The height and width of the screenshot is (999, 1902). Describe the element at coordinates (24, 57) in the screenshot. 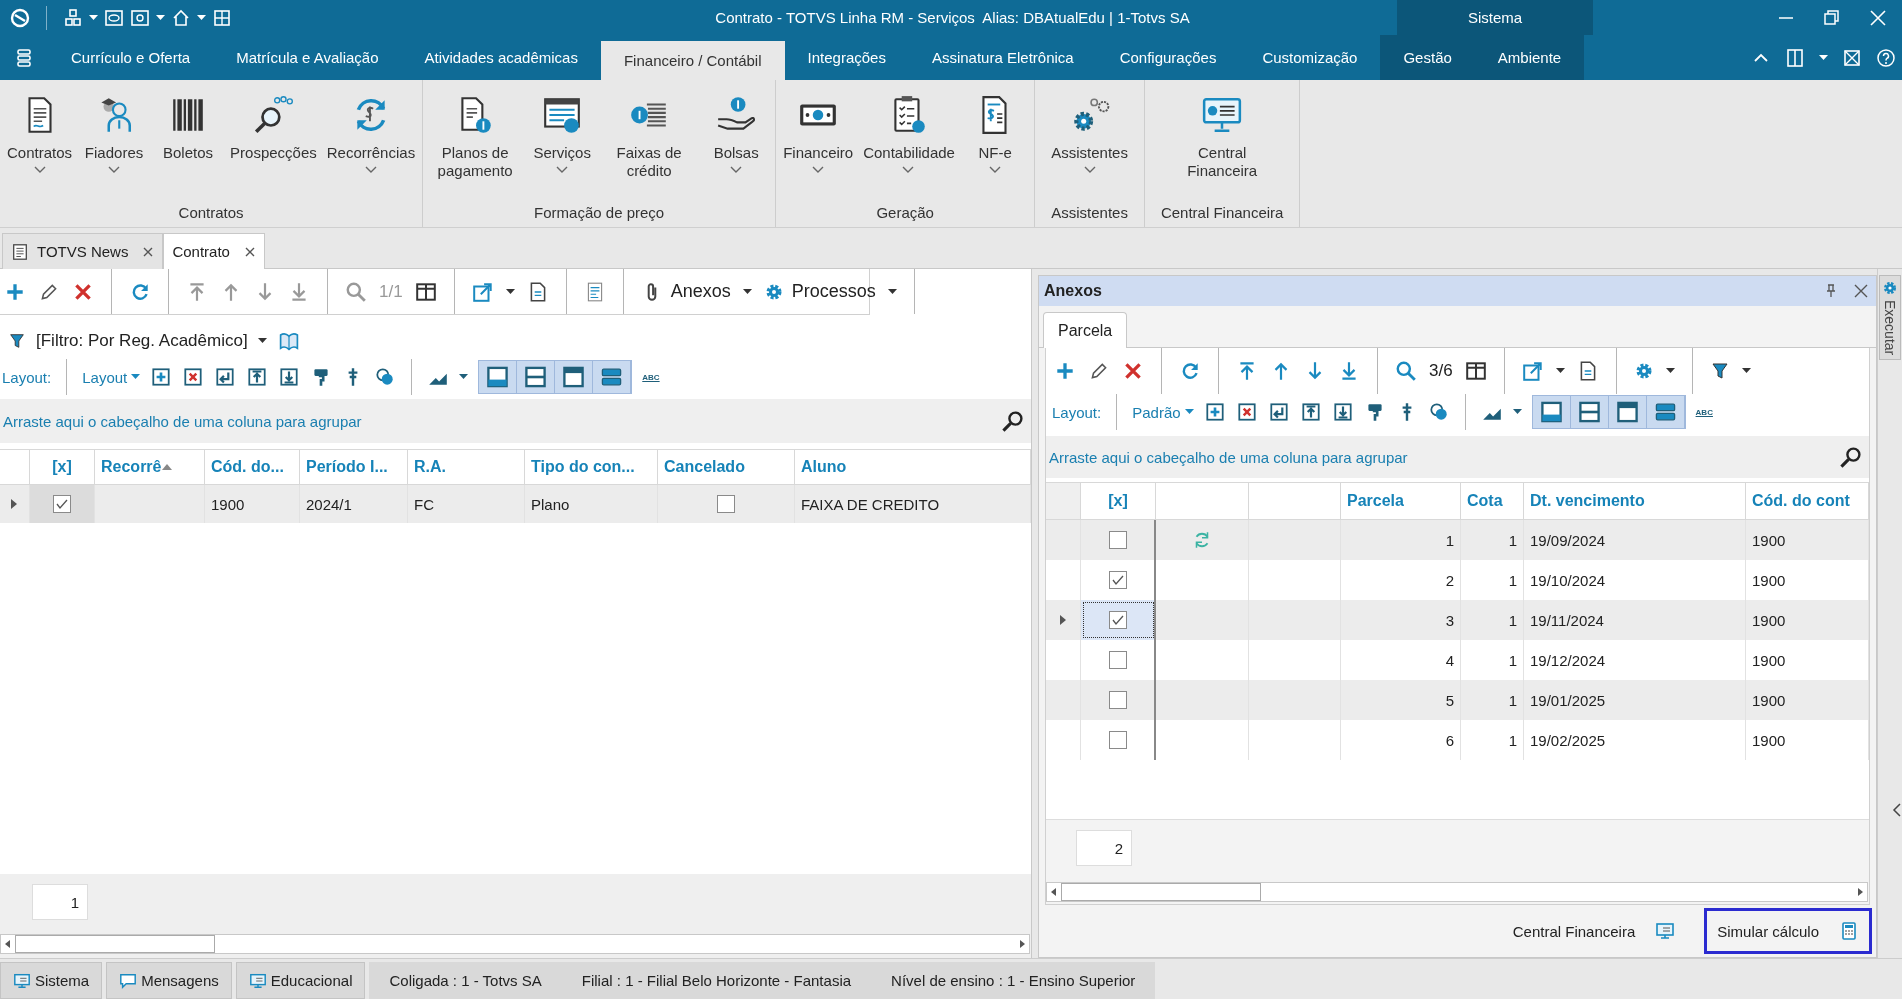

I see `stack-icon` at that location.